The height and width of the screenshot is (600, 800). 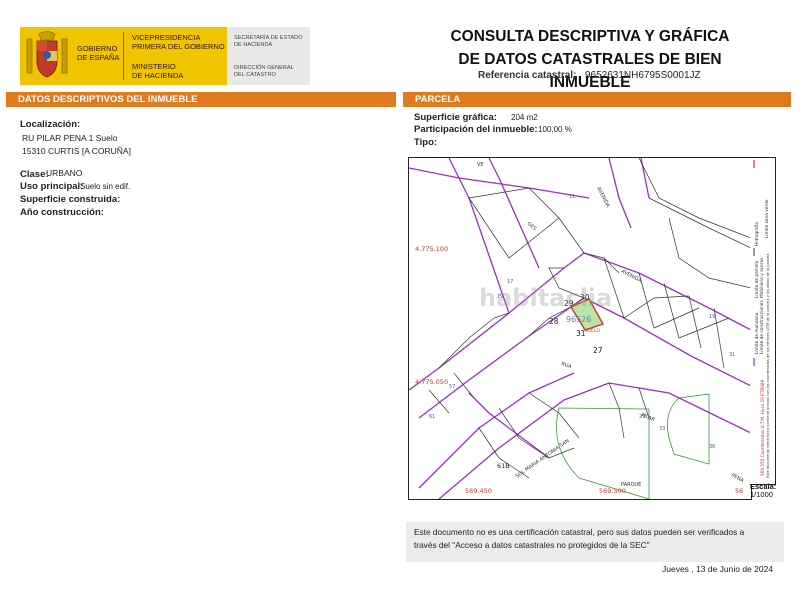 I want to click on ministry-line-2: DE HACIENDA, so click(x=158, y=75).